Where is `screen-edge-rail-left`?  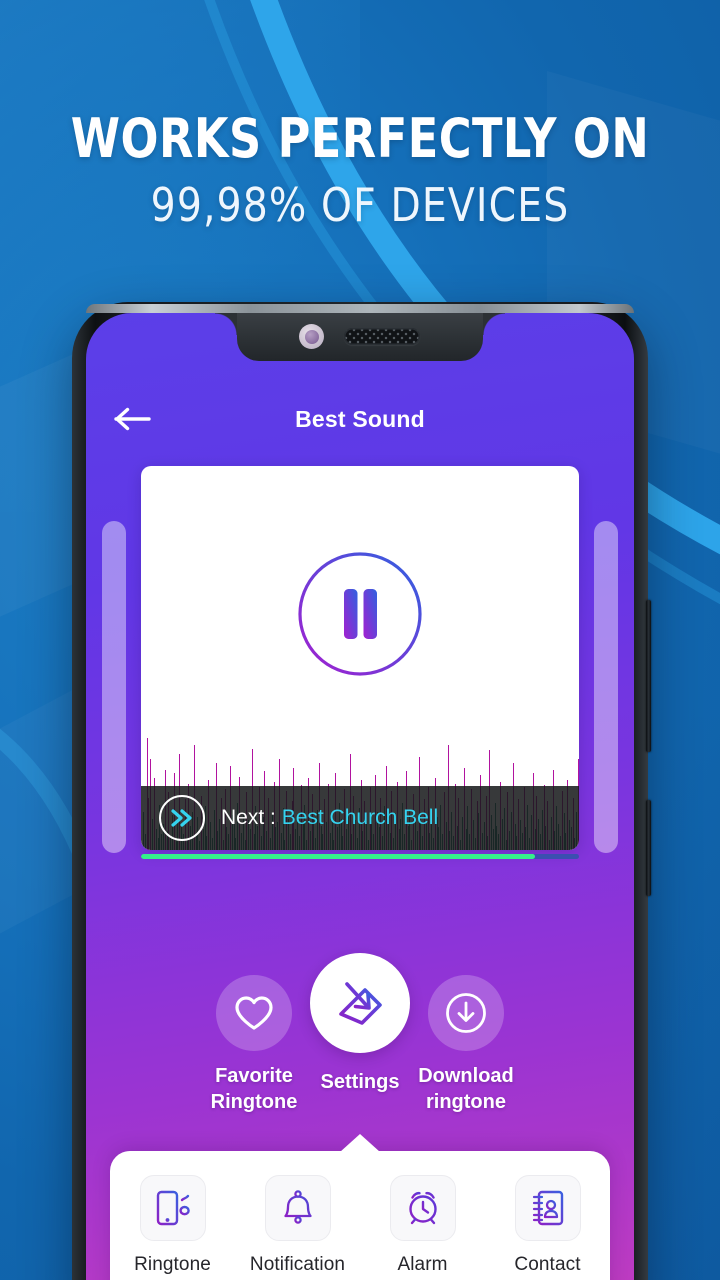
screen-edge-rail-left is located at coordinates (114, 687).